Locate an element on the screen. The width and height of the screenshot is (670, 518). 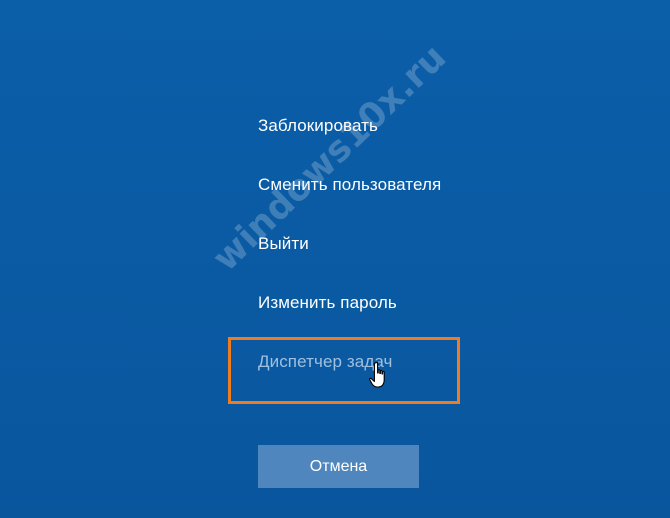
cancel-button: Отмена is located at coordinates (338, 466).